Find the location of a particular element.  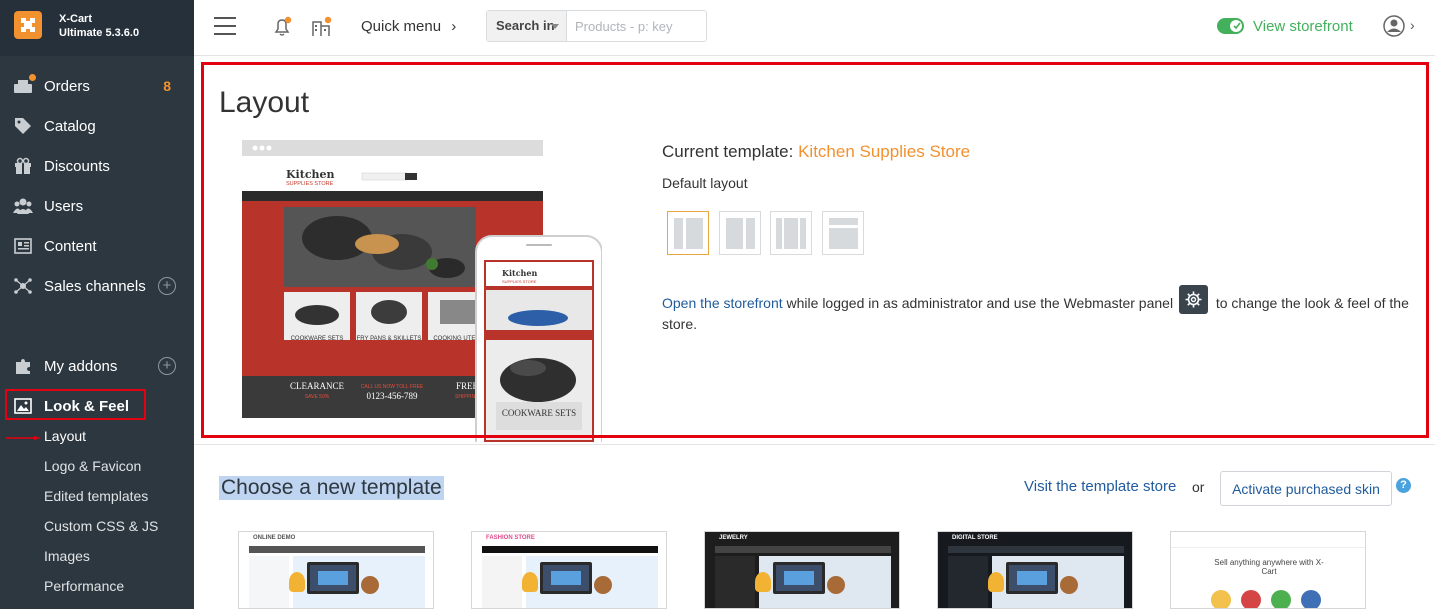

hamburger-menu-icon is located at coordinates (225, 26).